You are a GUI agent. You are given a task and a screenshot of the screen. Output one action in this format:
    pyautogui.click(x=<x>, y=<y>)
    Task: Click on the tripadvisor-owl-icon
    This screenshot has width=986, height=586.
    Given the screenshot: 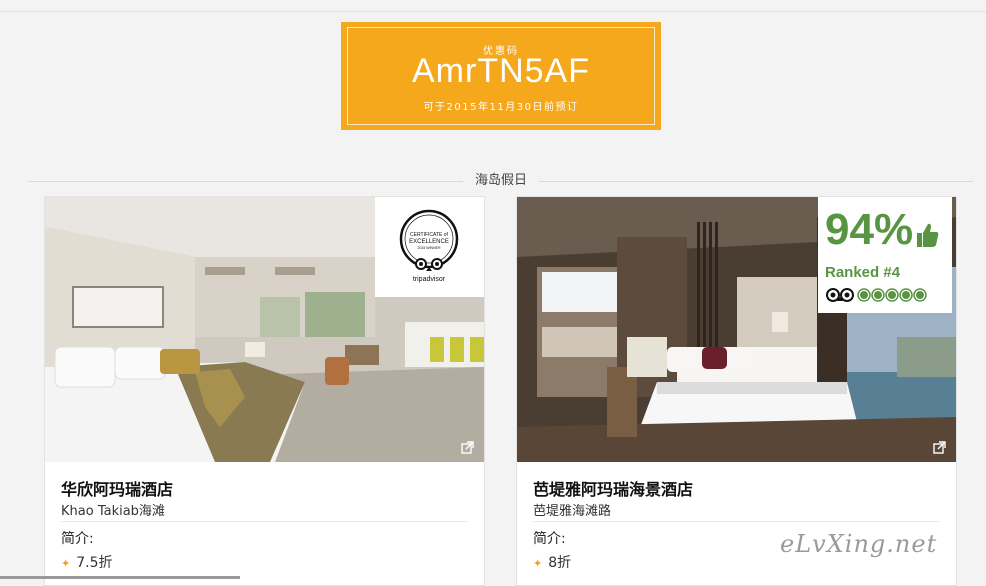 What is the action you would take?
    pyautogui.click(x=840, y=295)
    